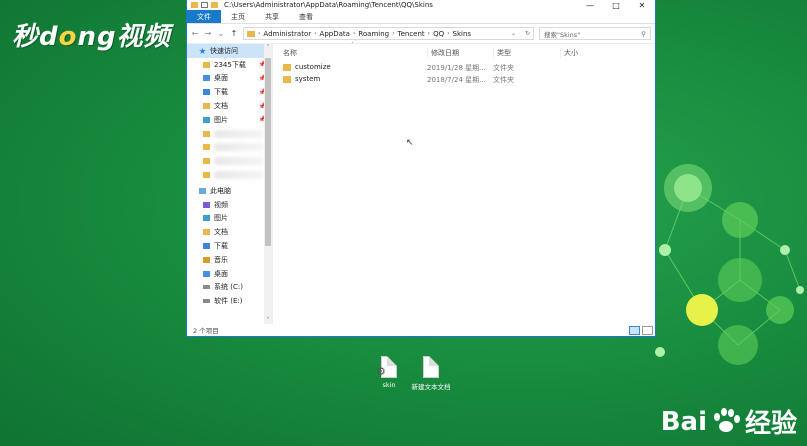  I want to click on breadcrumb-item: AppData, so click(335, 34).